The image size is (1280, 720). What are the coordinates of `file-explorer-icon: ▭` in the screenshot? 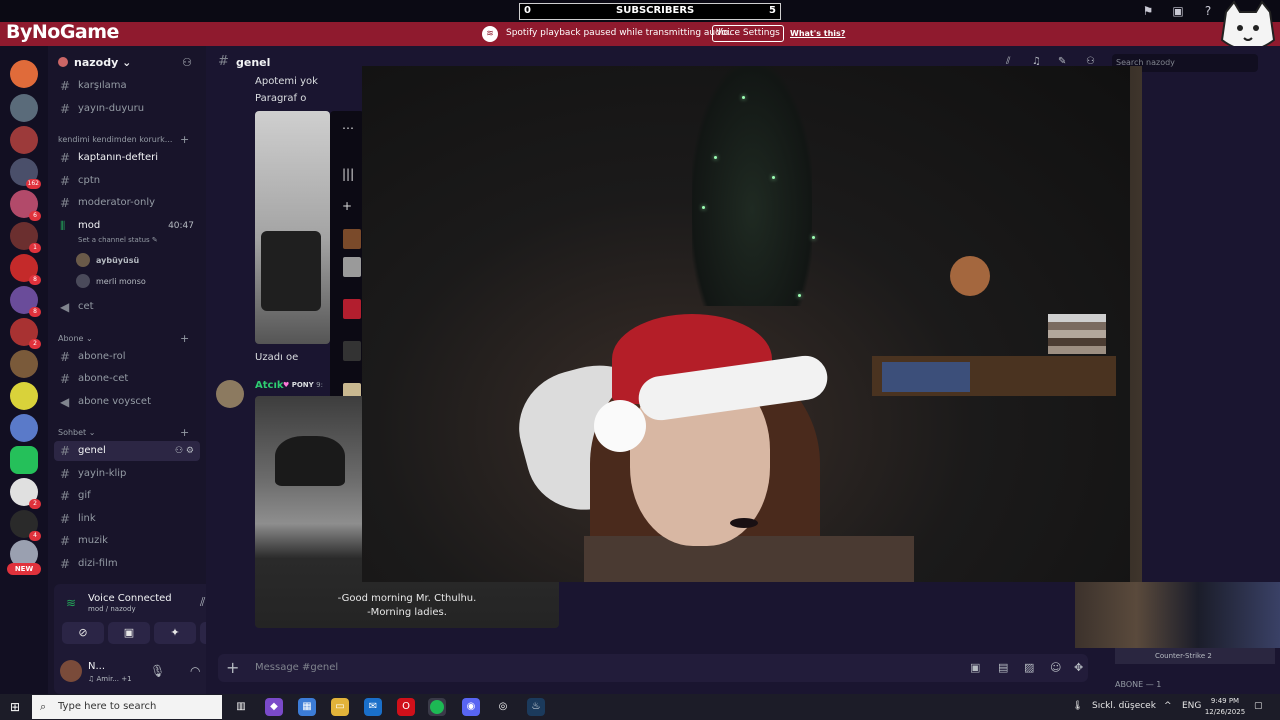 It's located at (340, 707).